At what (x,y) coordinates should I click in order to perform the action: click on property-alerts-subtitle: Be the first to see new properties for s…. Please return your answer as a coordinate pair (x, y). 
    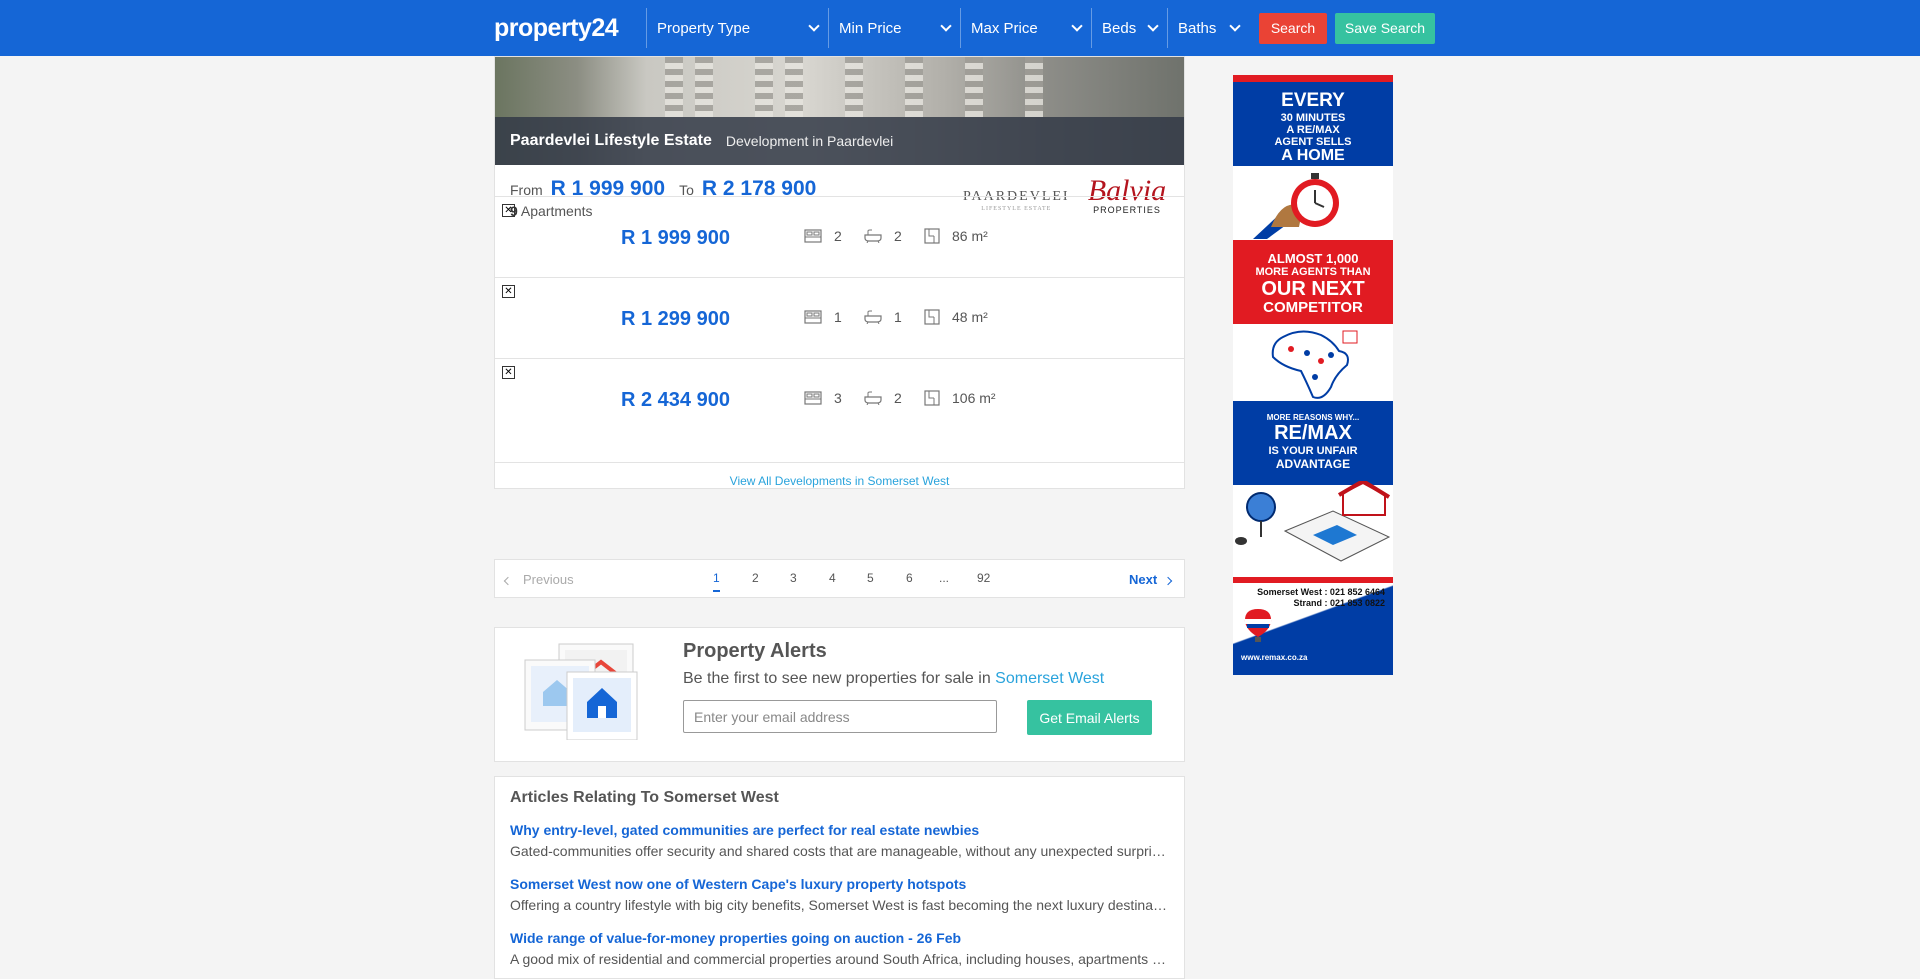
    Looking at the image, I should click on (893, 679).